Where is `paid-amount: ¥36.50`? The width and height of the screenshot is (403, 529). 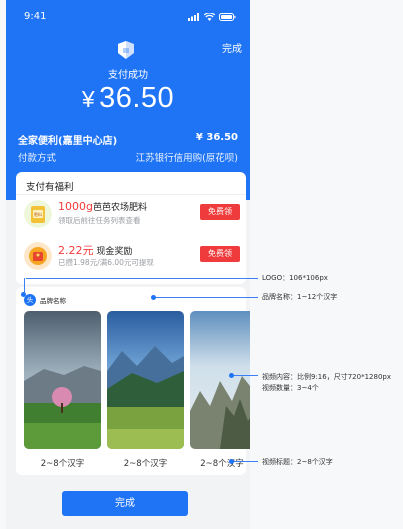
paid-amount: ¥36.50 is located at coordinates (128, 98).